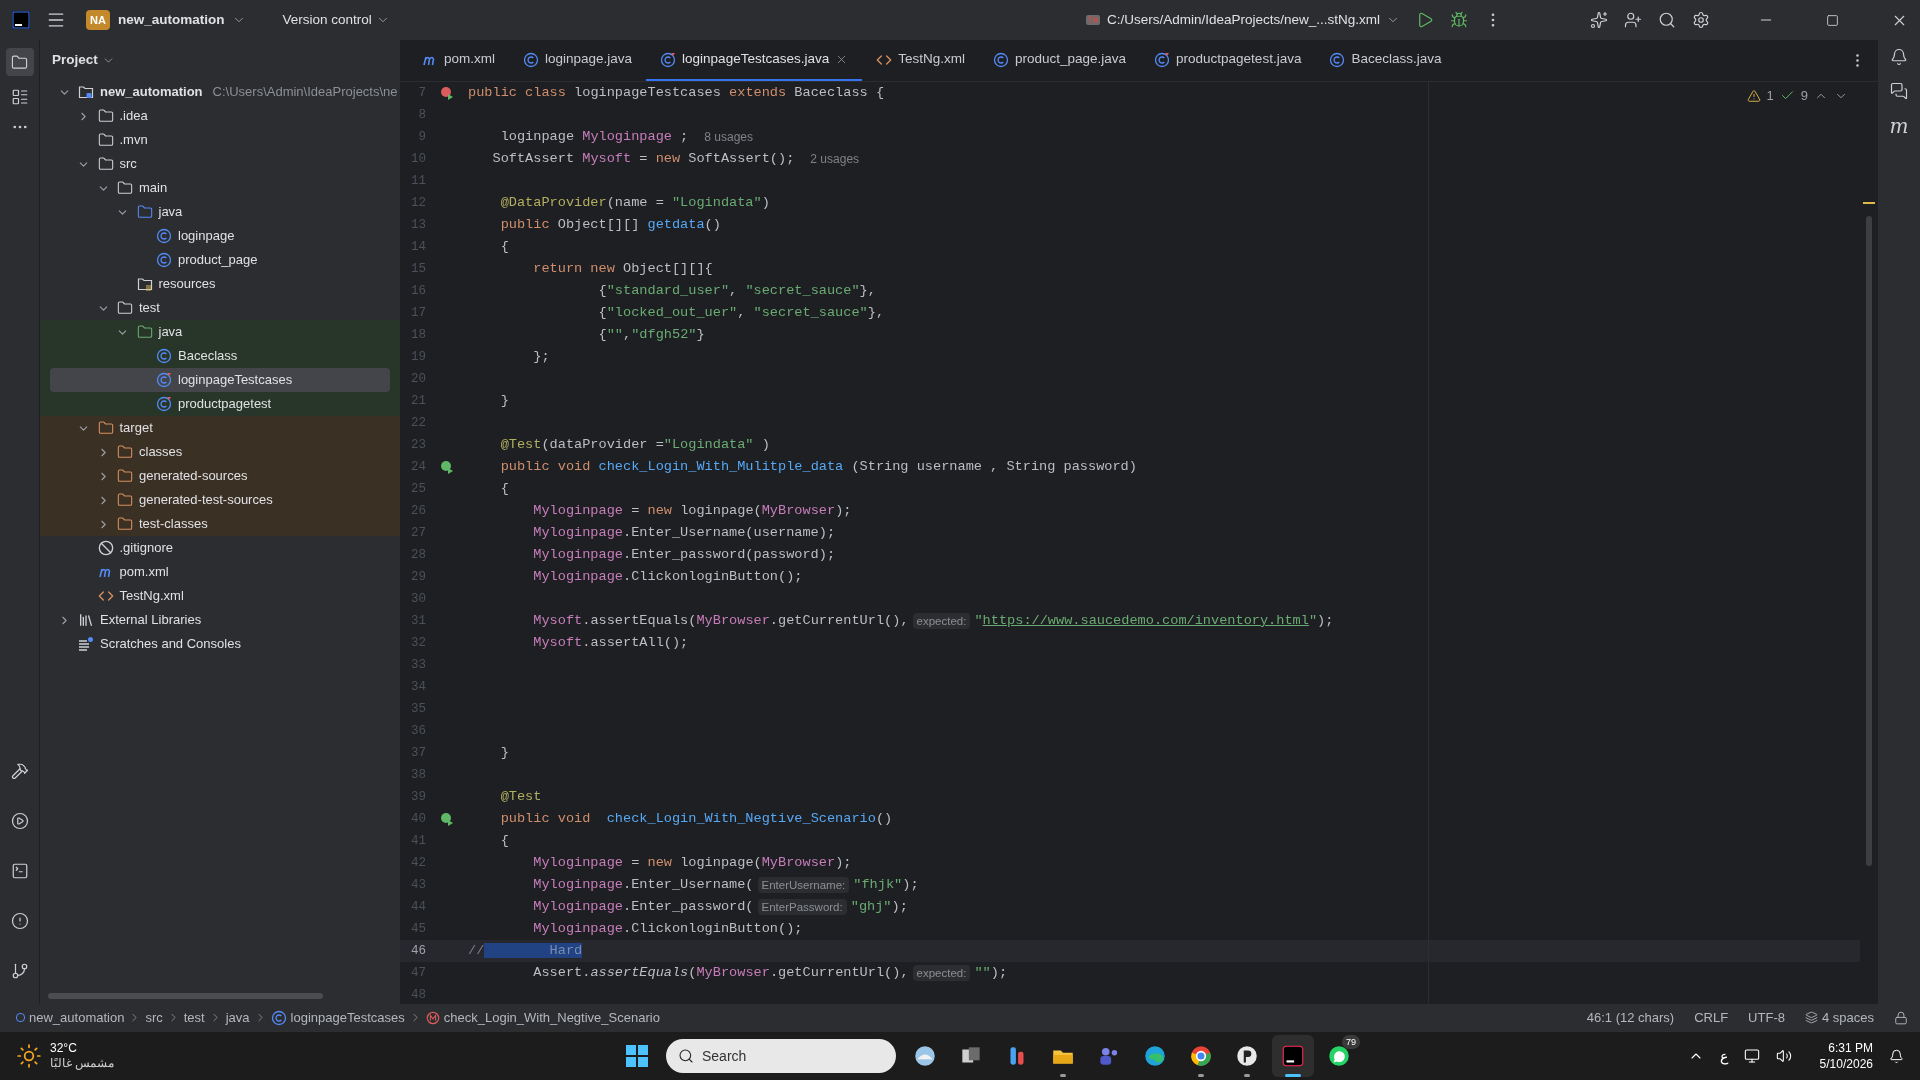 This screenshot has height=1080, width=1920. Describe the element at coordinates (220, 380) in the screenshot. I see `tree-item: loginpageTestcases` at that location.